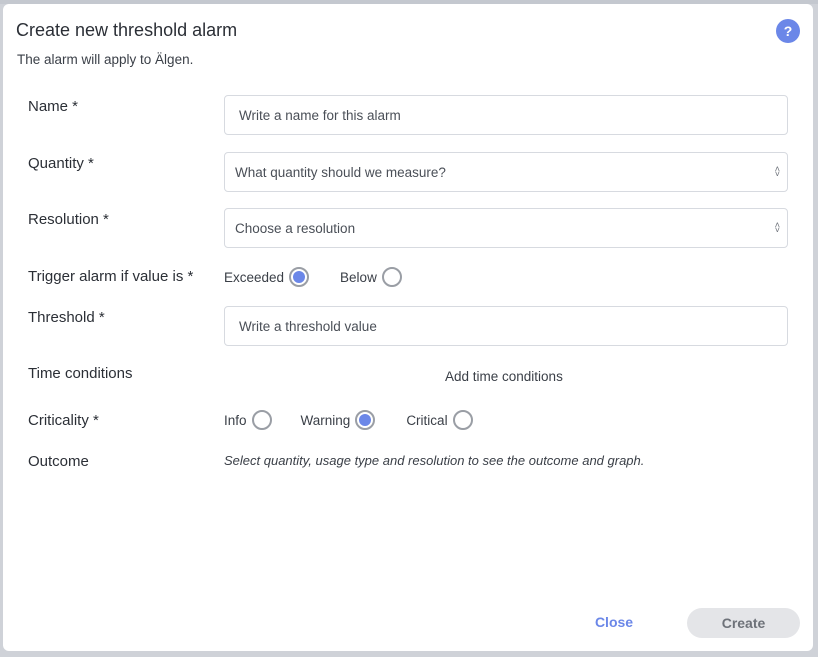 This screenshot has width=818, height=657. What do you see at coordinates (358, 277) in the screenshot?
I see `trigger-option-label: Below` at bounding box center [358, 277].